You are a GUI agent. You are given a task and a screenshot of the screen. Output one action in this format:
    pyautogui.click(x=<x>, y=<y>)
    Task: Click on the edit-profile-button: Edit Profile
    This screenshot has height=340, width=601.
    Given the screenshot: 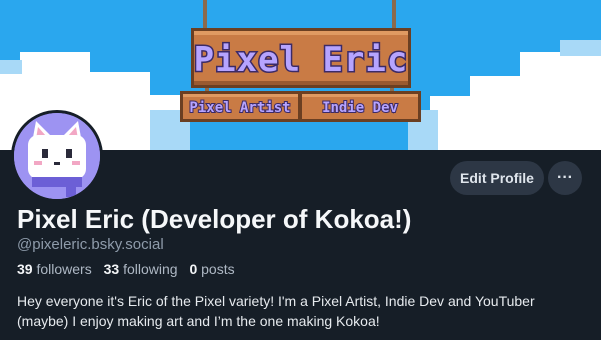 What is the action you would take?
    pyautogui.click(x=497, y=178)
    